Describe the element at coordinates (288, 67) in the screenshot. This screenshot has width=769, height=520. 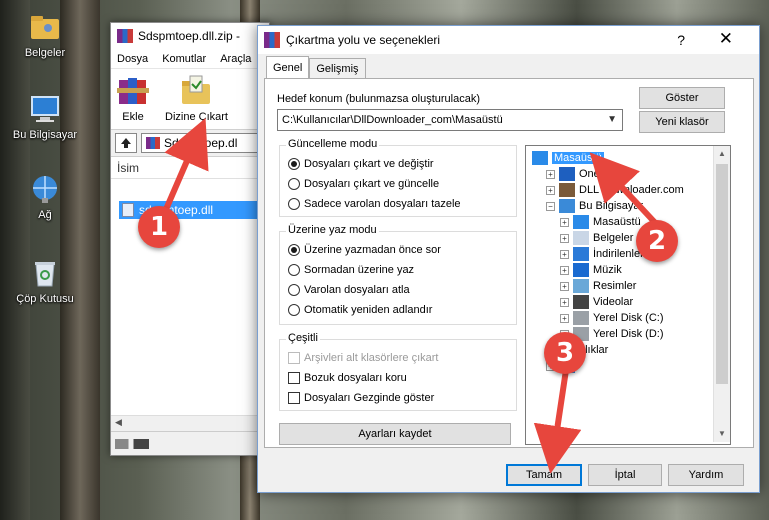
I see `tab-genel: Genel` at that location.